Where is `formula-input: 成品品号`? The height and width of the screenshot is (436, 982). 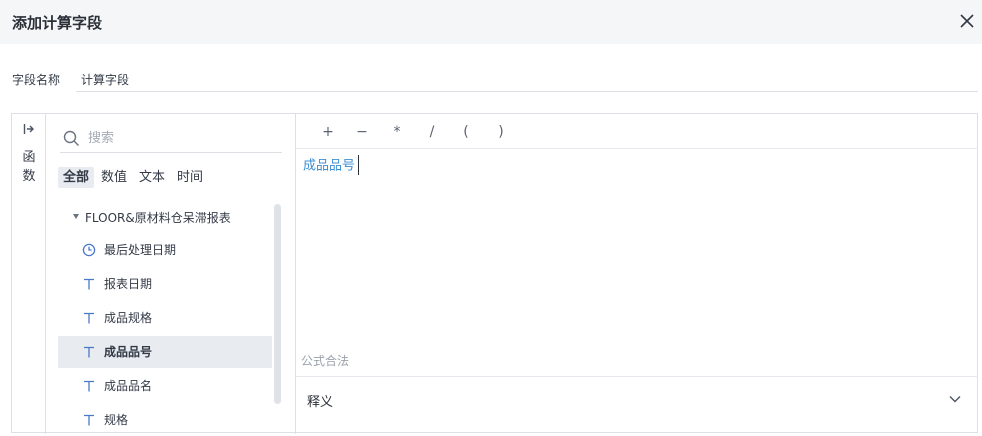 formula-input: 成品品号 is located at coordinates (331, 165).